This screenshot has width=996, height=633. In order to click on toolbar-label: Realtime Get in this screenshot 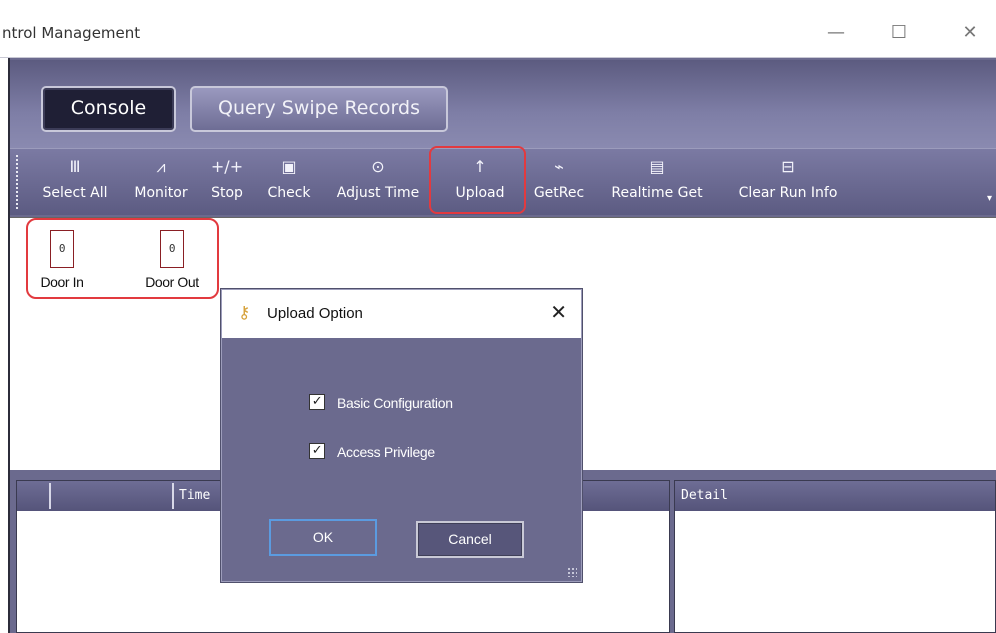, I will do `click(657, 193)`.